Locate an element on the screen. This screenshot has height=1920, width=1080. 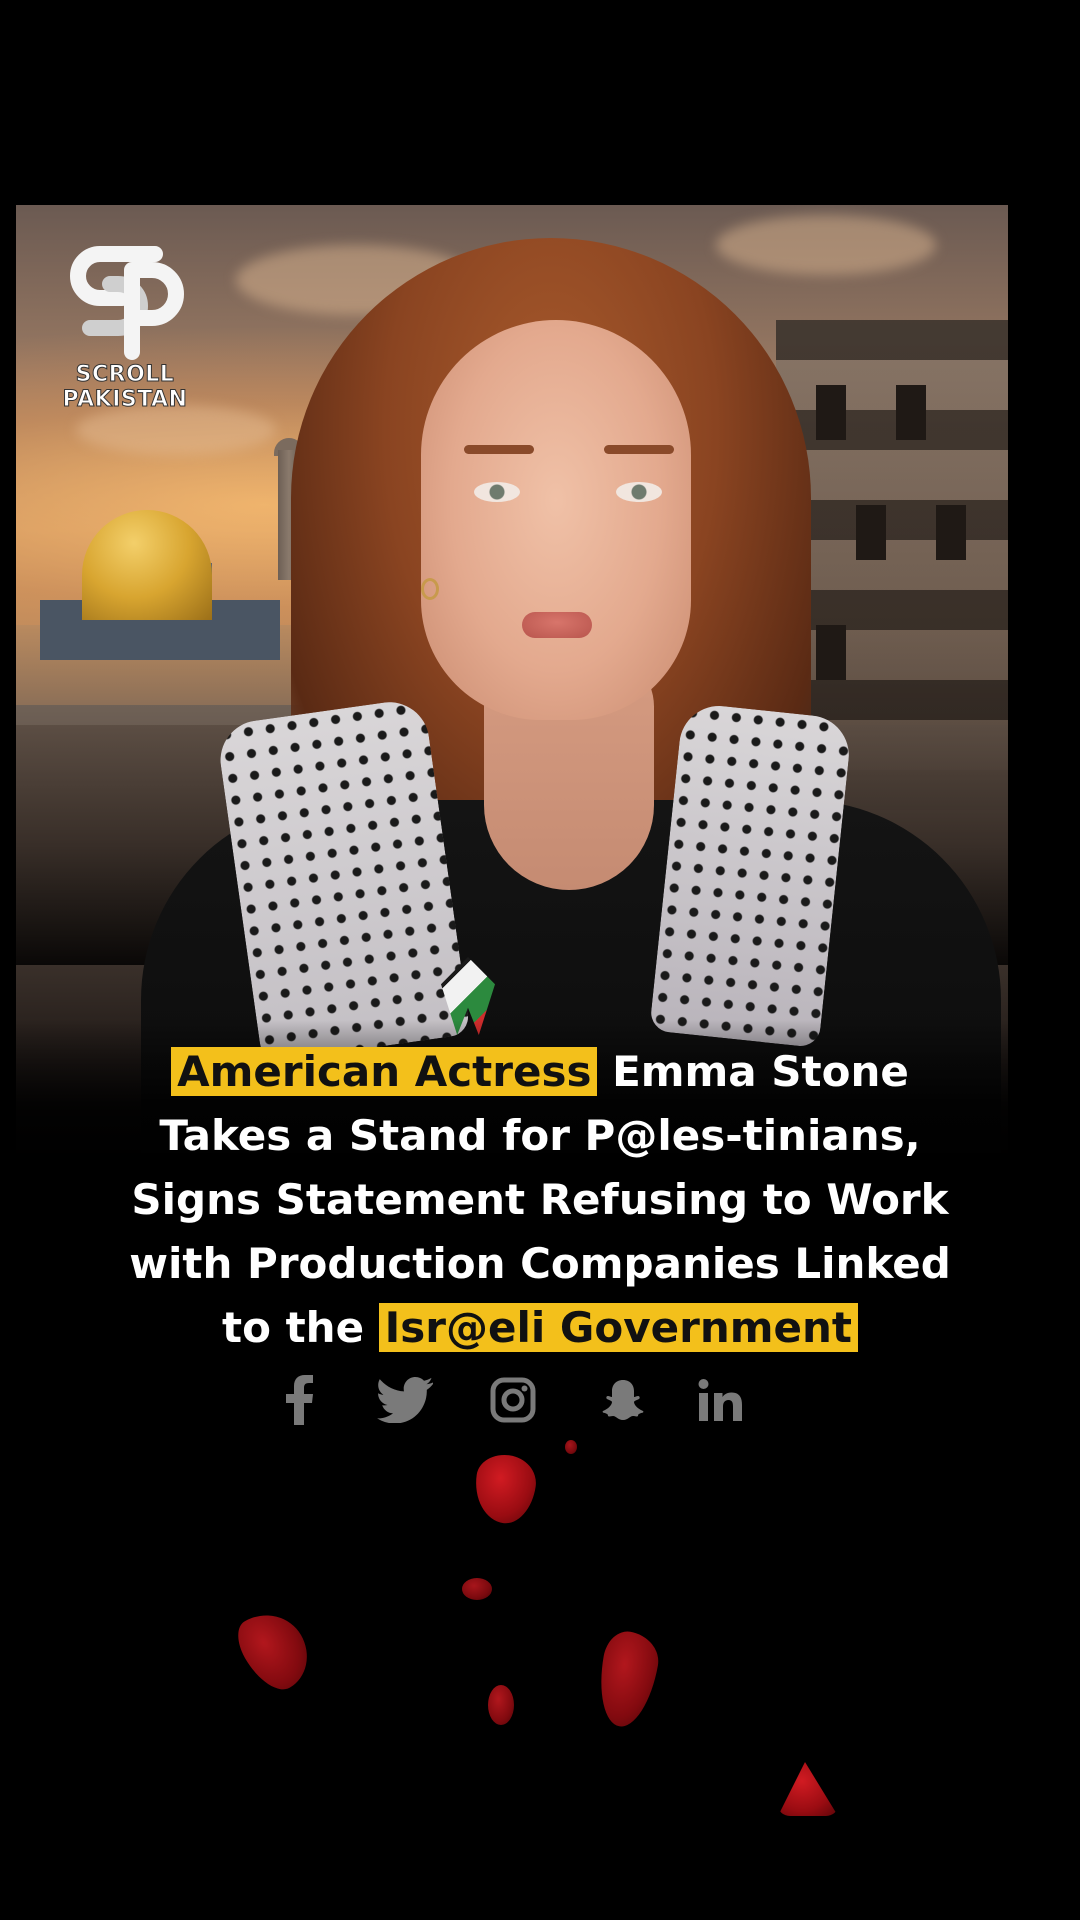
headline-part-1: Emma Stone is located at coordinates (753, 1071).